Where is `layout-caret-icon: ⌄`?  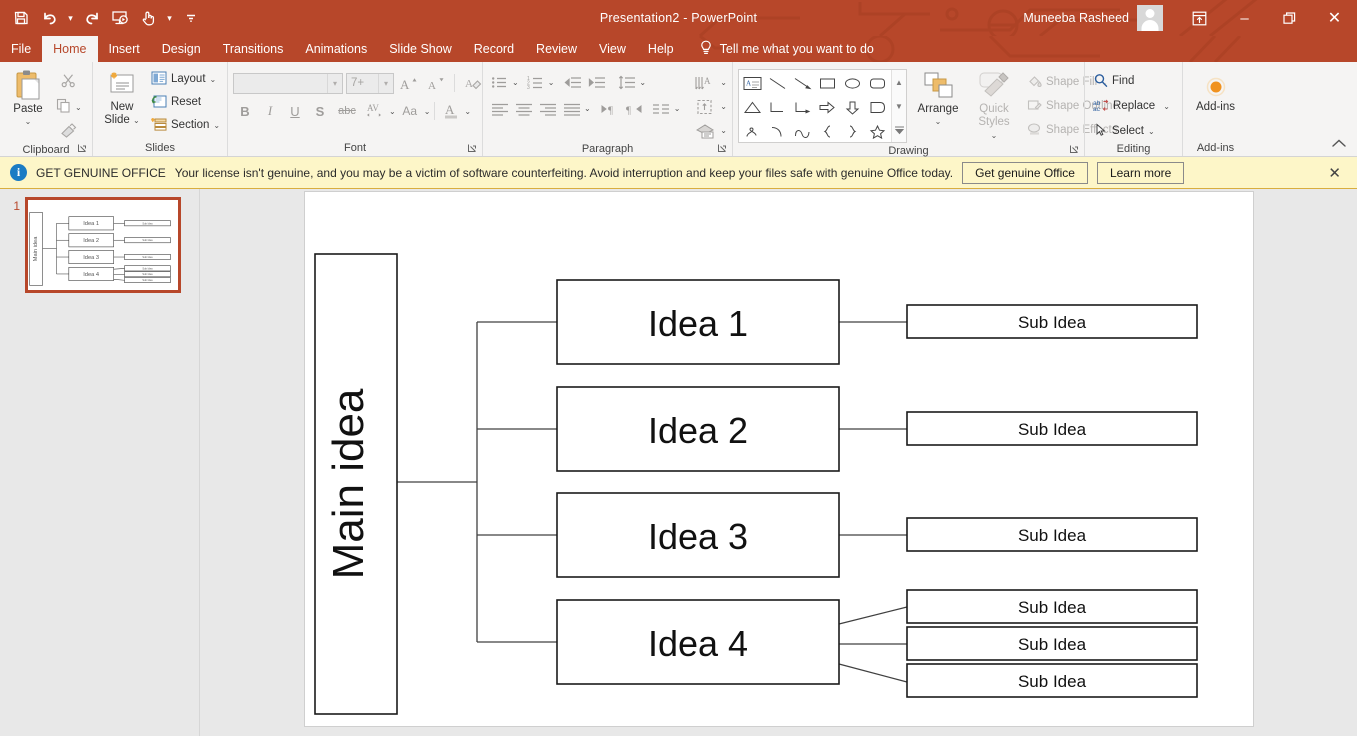 layout-caret-icon: ⌄ is located at coordinates (213, 79).